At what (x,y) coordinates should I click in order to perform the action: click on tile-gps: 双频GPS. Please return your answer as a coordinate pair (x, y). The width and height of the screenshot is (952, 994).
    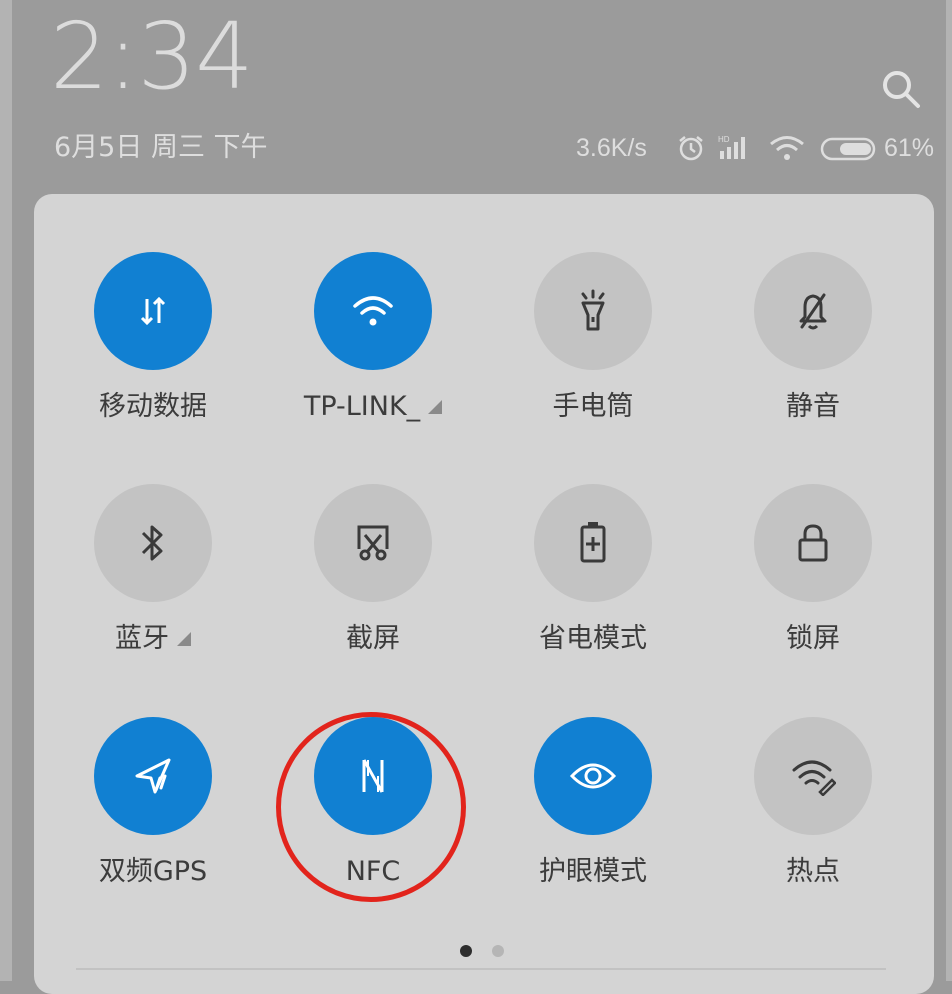
    Looking at the image, I should click on (153, 817).